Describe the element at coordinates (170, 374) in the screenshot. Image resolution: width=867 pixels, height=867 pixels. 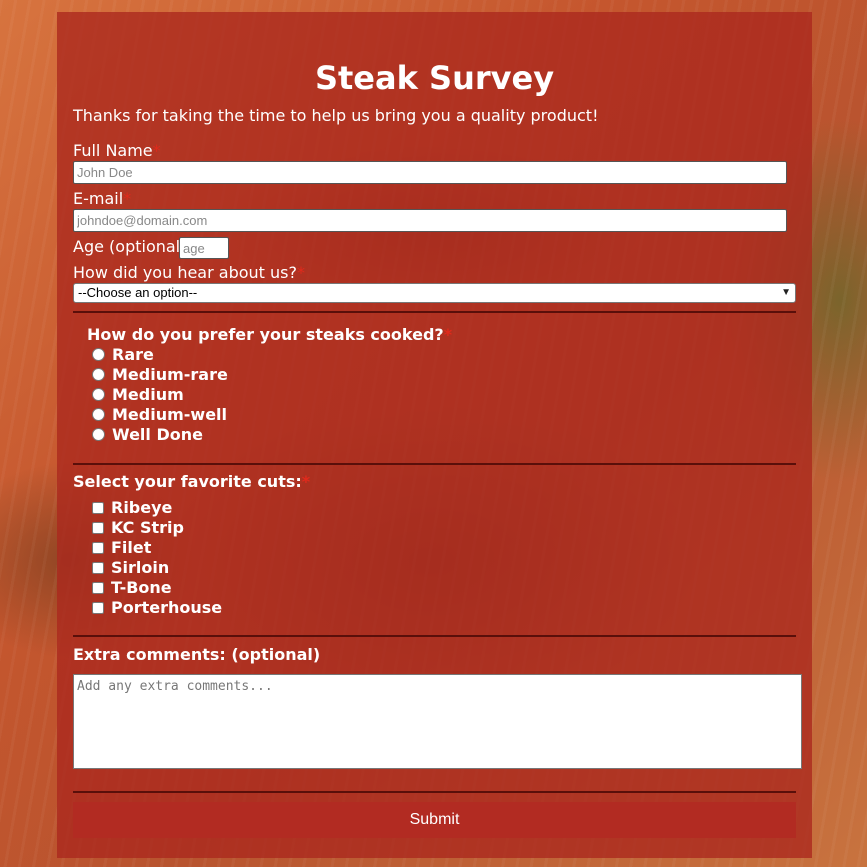
I see `radio-label-medium-rare: Medium-rare` at that location.